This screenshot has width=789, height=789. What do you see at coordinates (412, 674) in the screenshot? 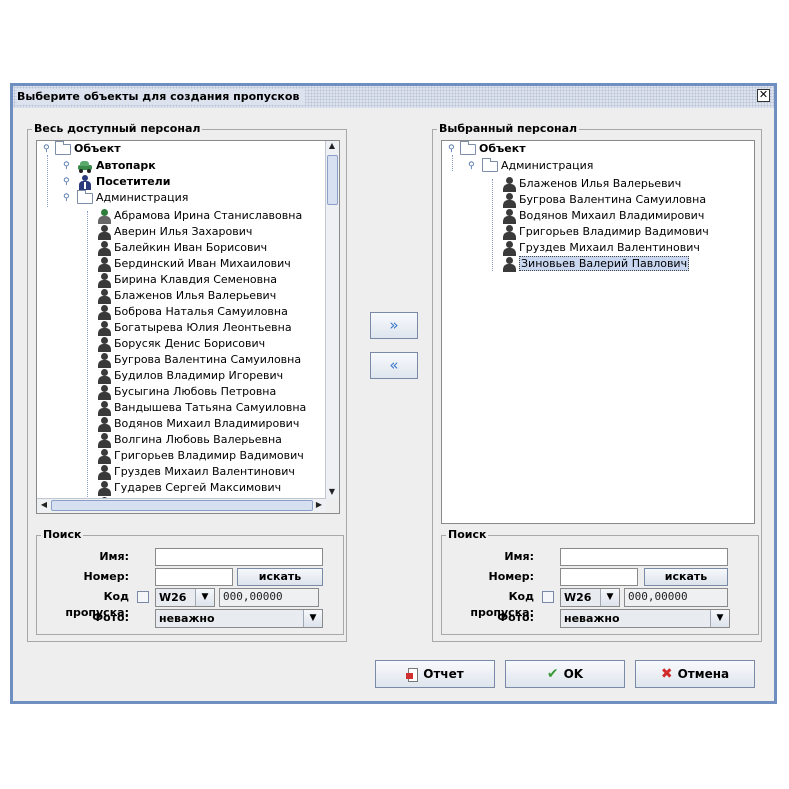
I see `report-icon` at bounding box center [412, 674].